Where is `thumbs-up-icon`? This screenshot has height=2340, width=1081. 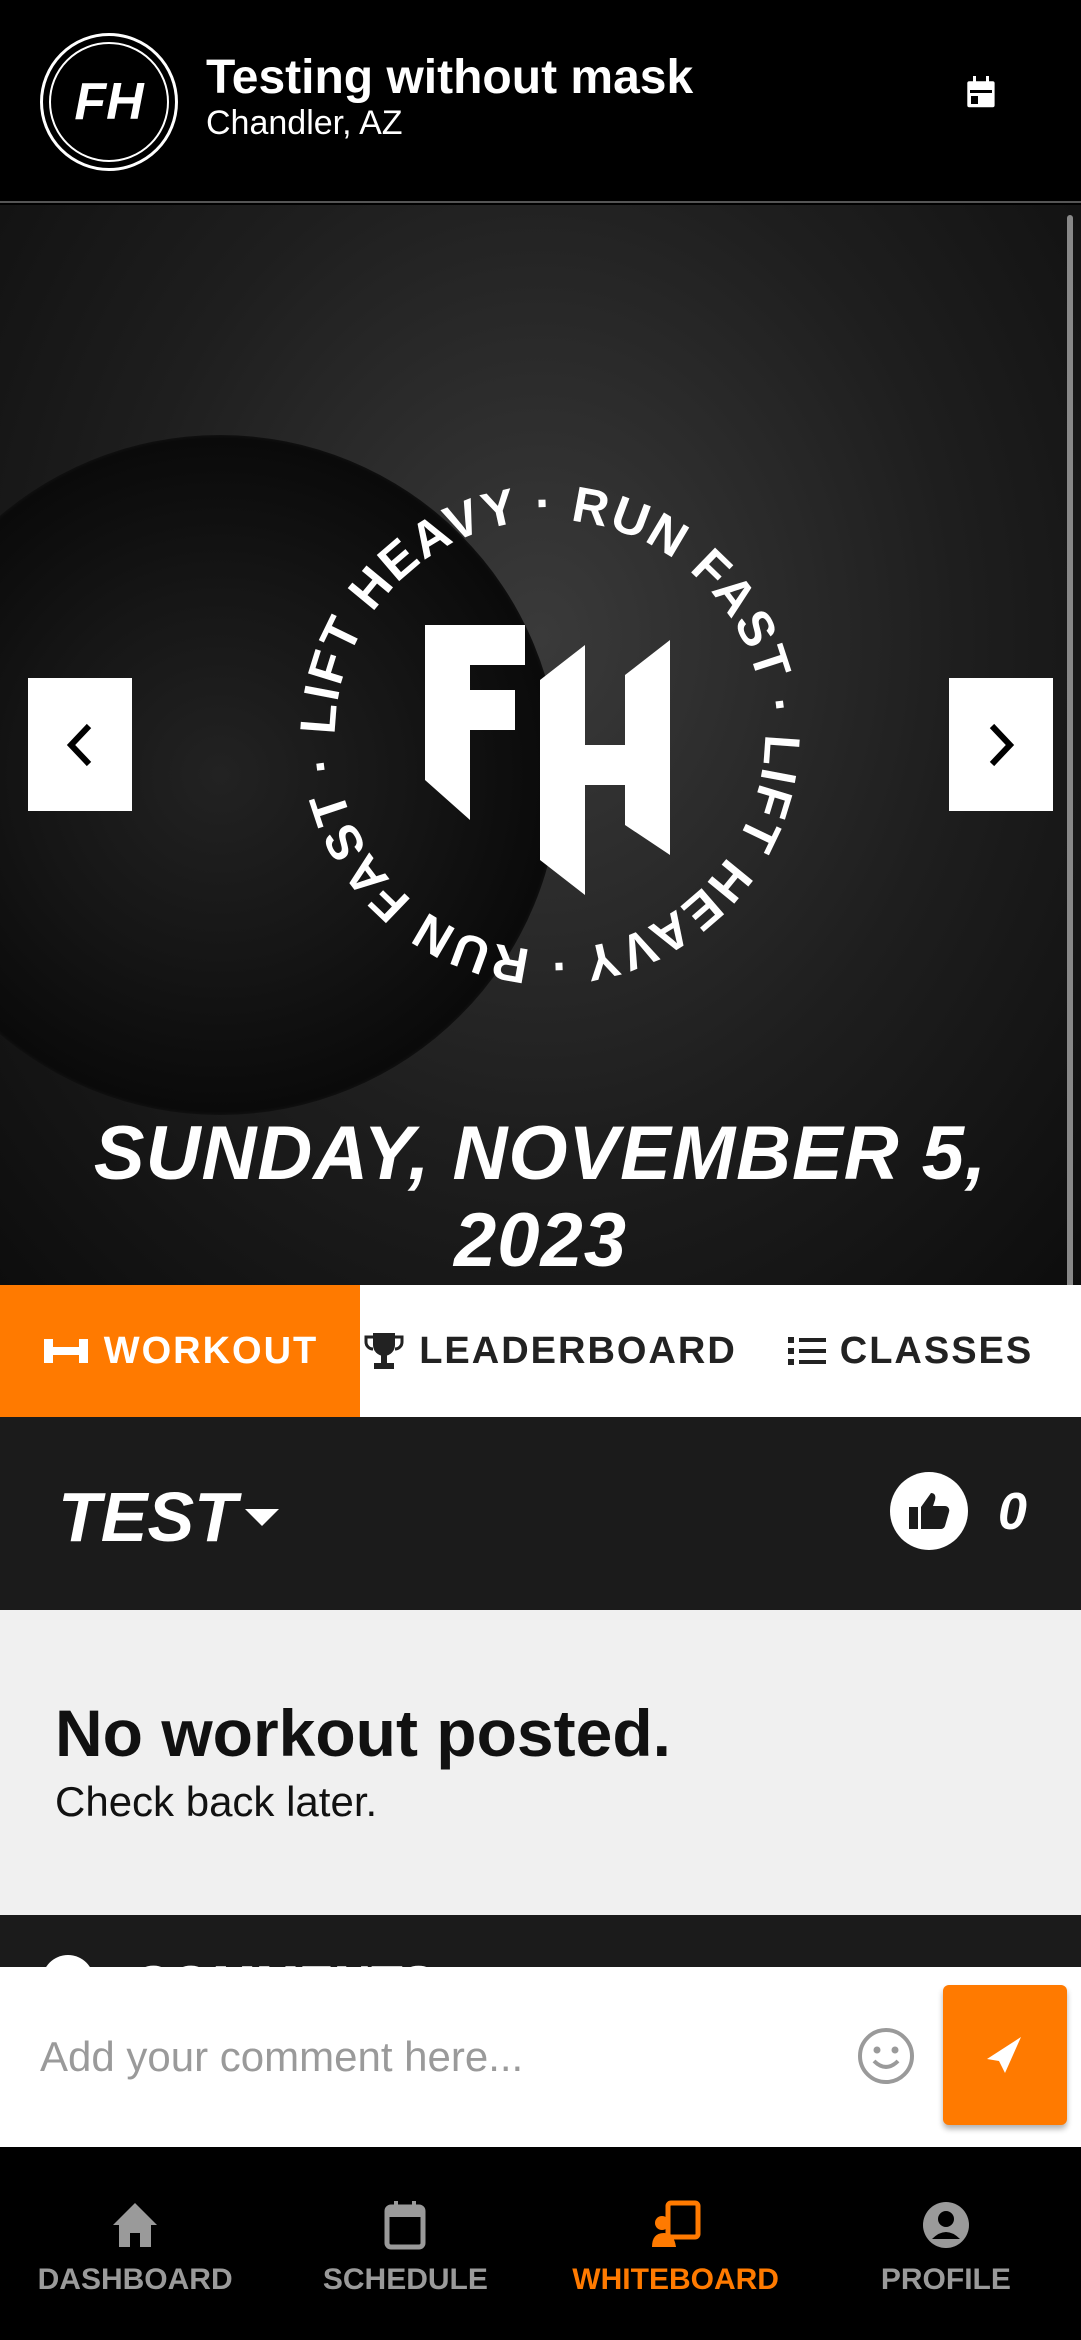
thumbs-up-icon is located at coordinates (929, 1511).